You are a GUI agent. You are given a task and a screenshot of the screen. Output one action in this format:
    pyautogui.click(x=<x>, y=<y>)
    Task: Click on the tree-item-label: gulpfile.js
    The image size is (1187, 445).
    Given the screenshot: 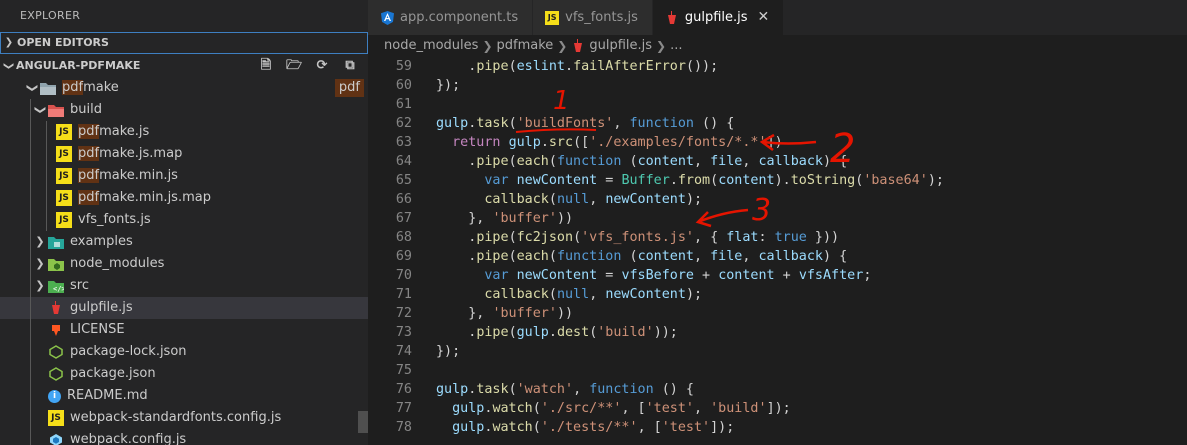 What is the action you would take?
    pyautogui.click(x=101, y=307)
    